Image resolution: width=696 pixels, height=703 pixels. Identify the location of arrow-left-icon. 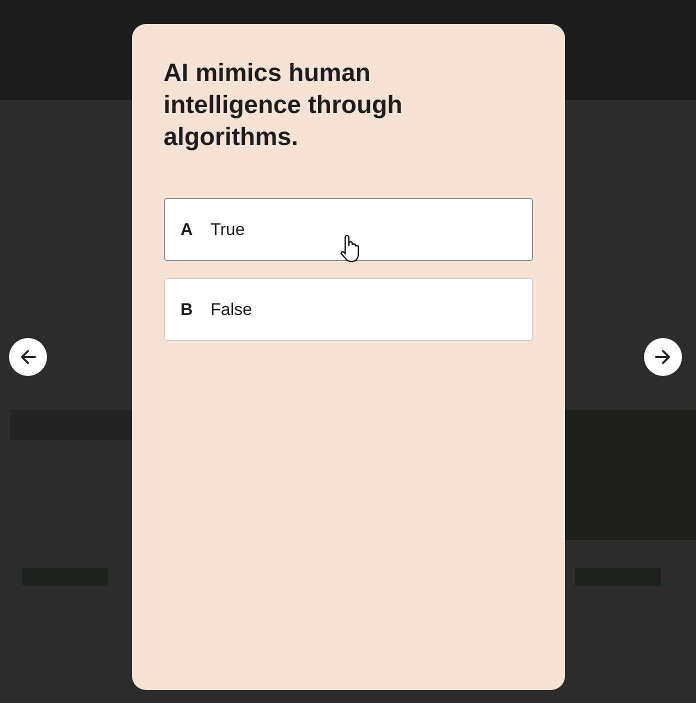
(28, 357).